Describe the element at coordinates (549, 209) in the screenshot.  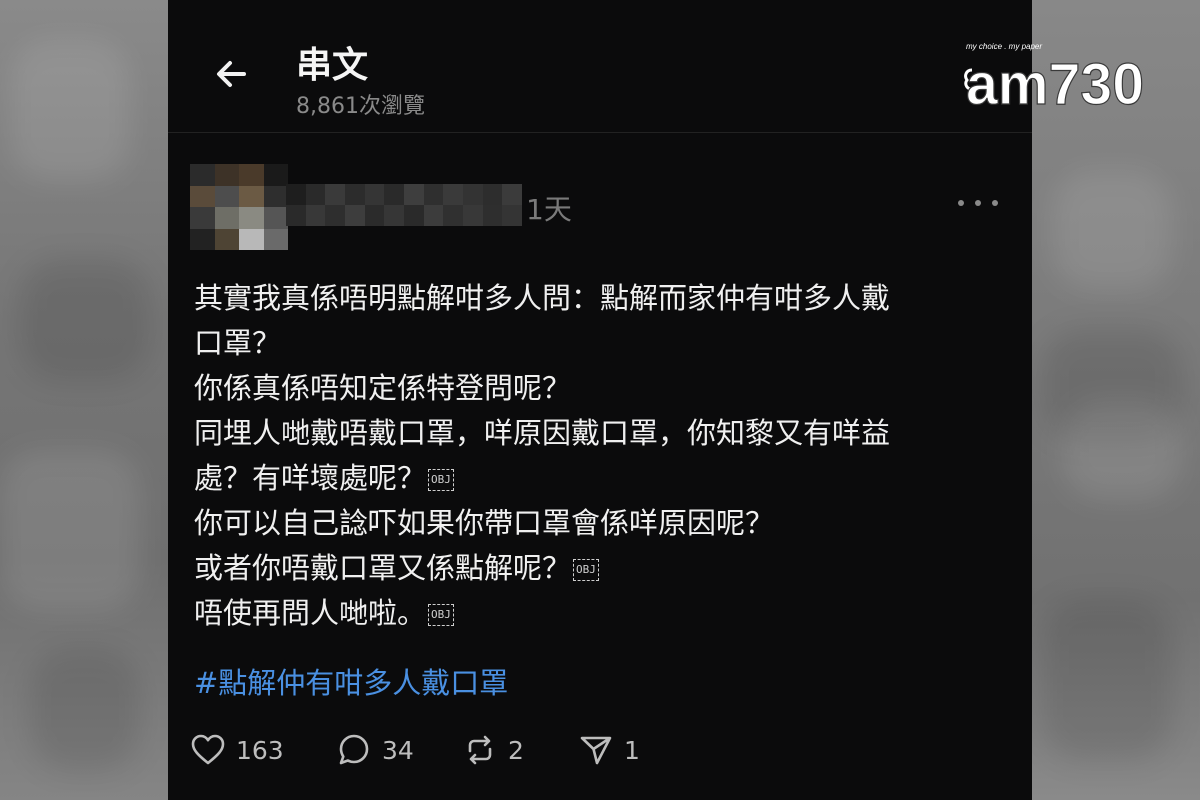
I see `post-timestamp: 1天` at that location.